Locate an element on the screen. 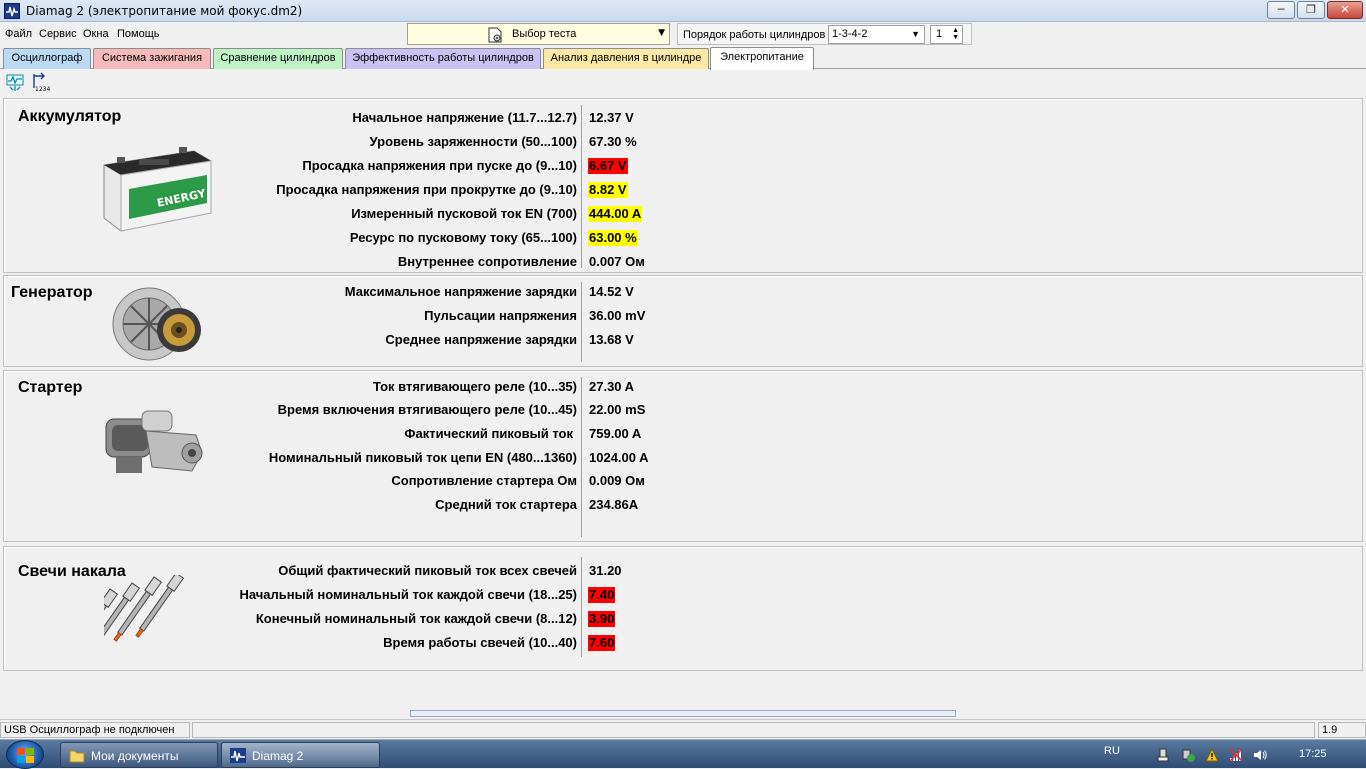 This screenshot has width=1366, height=769. starter-motor-image is located at coordinates (154, 441).